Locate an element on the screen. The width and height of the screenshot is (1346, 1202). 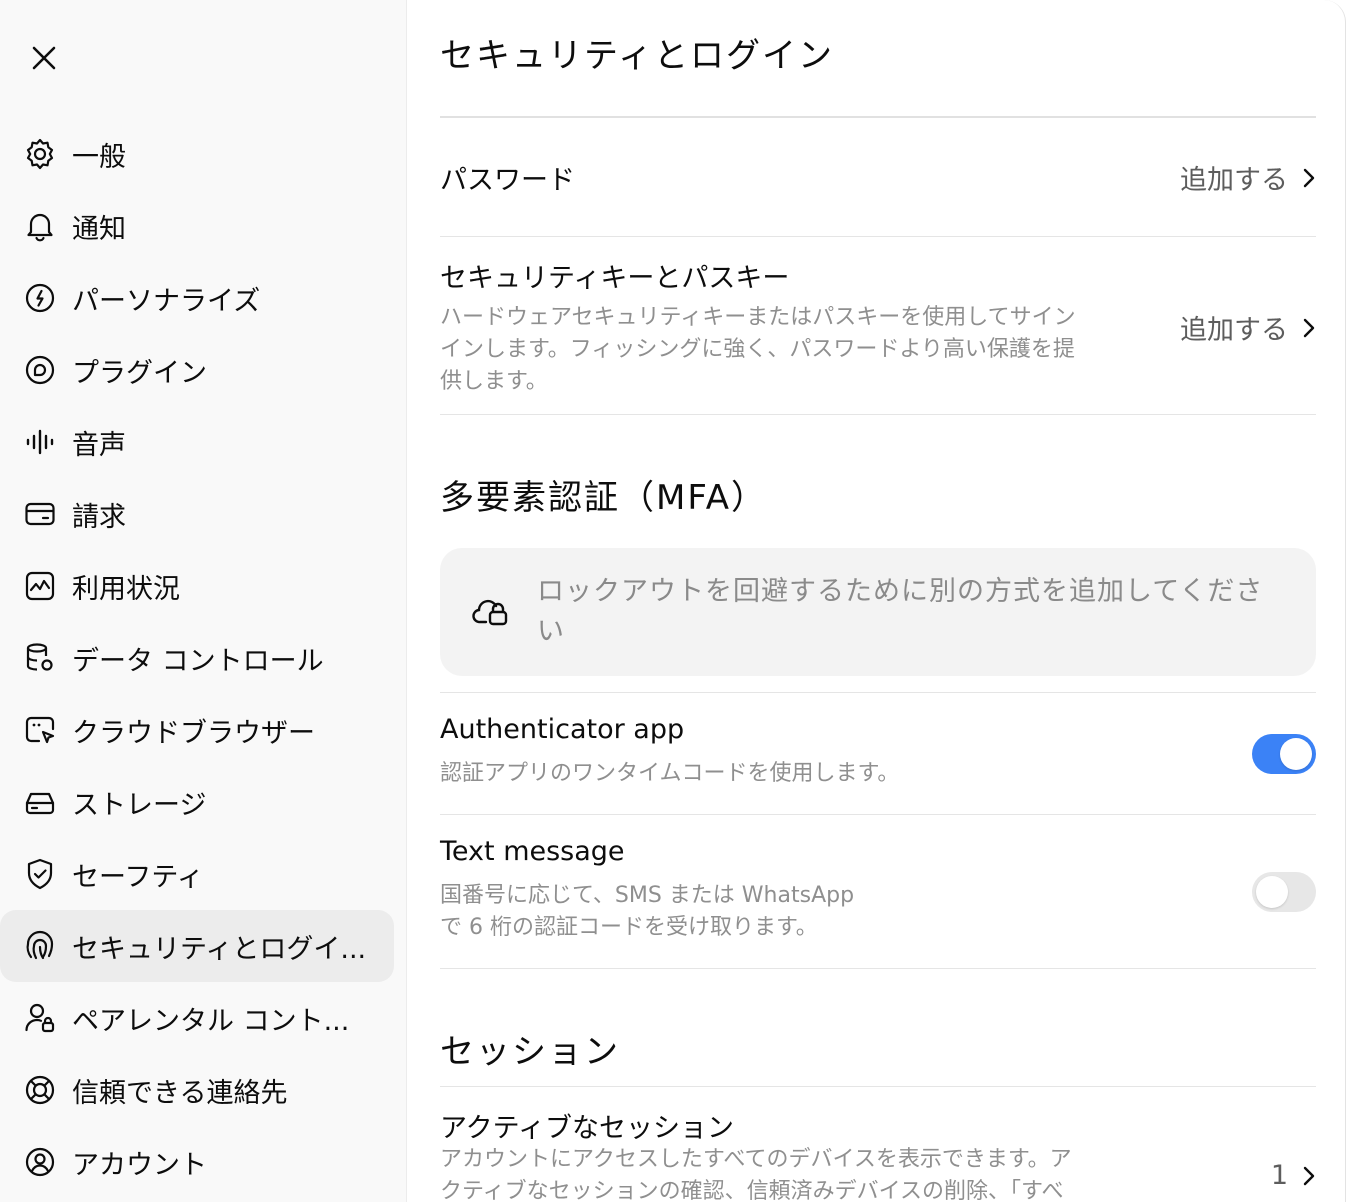
sidebar-item-label: プラグイン is located at coordinates (139, 373).